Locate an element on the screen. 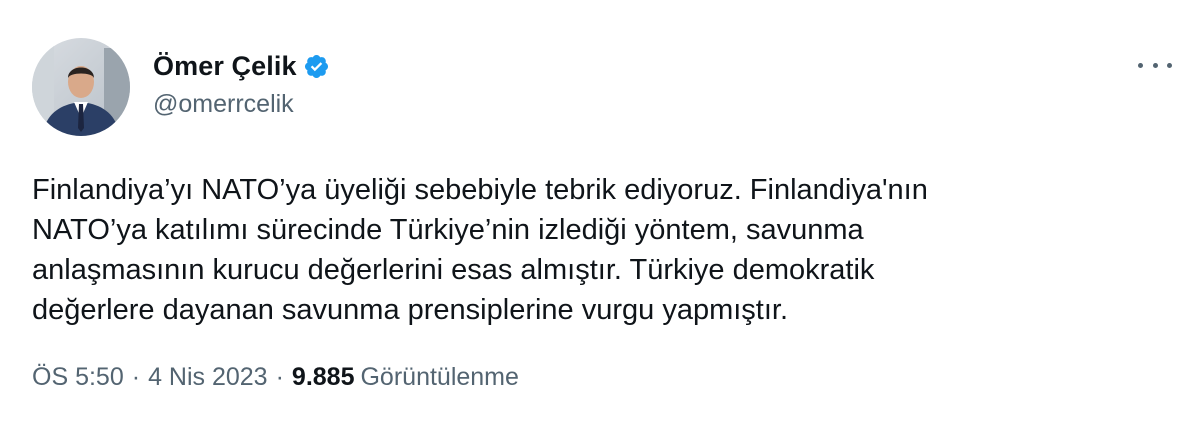 This screenshot has width=1200, height=431. views-count: 9.885 is located at coordinates (323, 377).